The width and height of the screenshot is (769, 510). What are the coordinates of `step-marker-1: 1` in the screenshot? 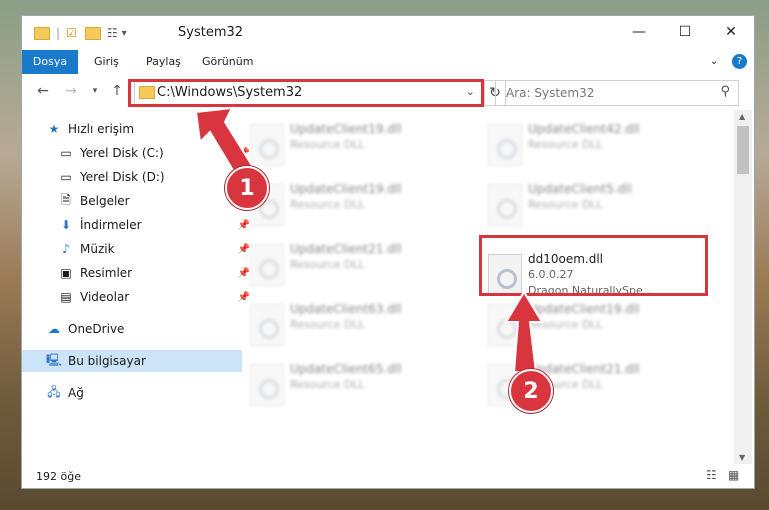 It's located at (247, 188).